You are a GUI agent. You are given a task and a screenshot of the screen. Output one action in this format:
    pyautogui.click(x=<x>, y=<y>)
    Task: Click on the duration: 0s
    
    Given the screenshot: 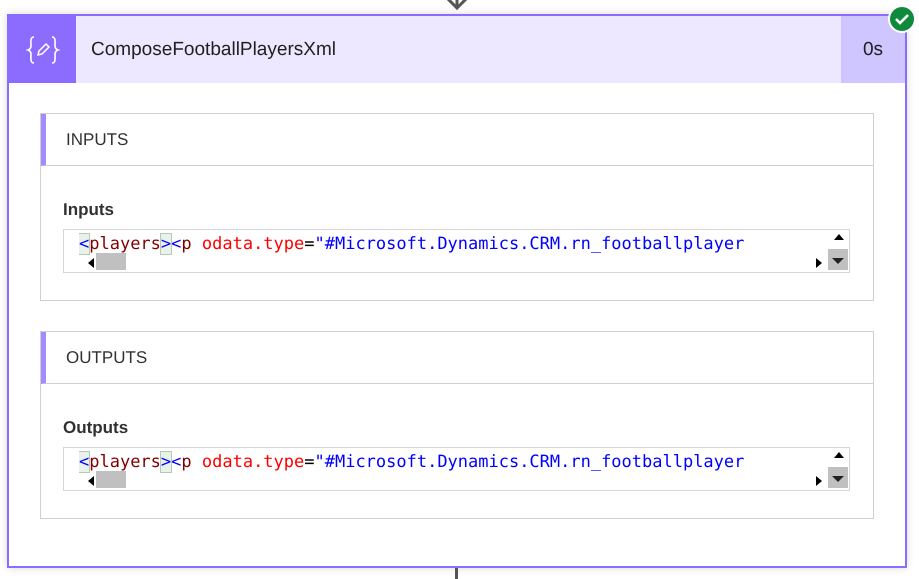 What is the action you would take?
    pyautogui.click(x=873, y=49)
    